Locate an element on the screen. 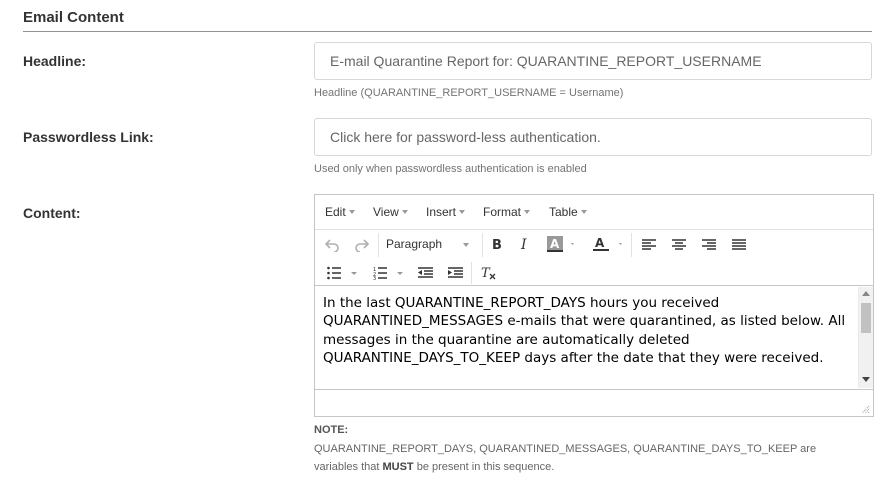 This screenshot has height=486, width=895. resize-handle-icon is located at coordinates (865, 409).